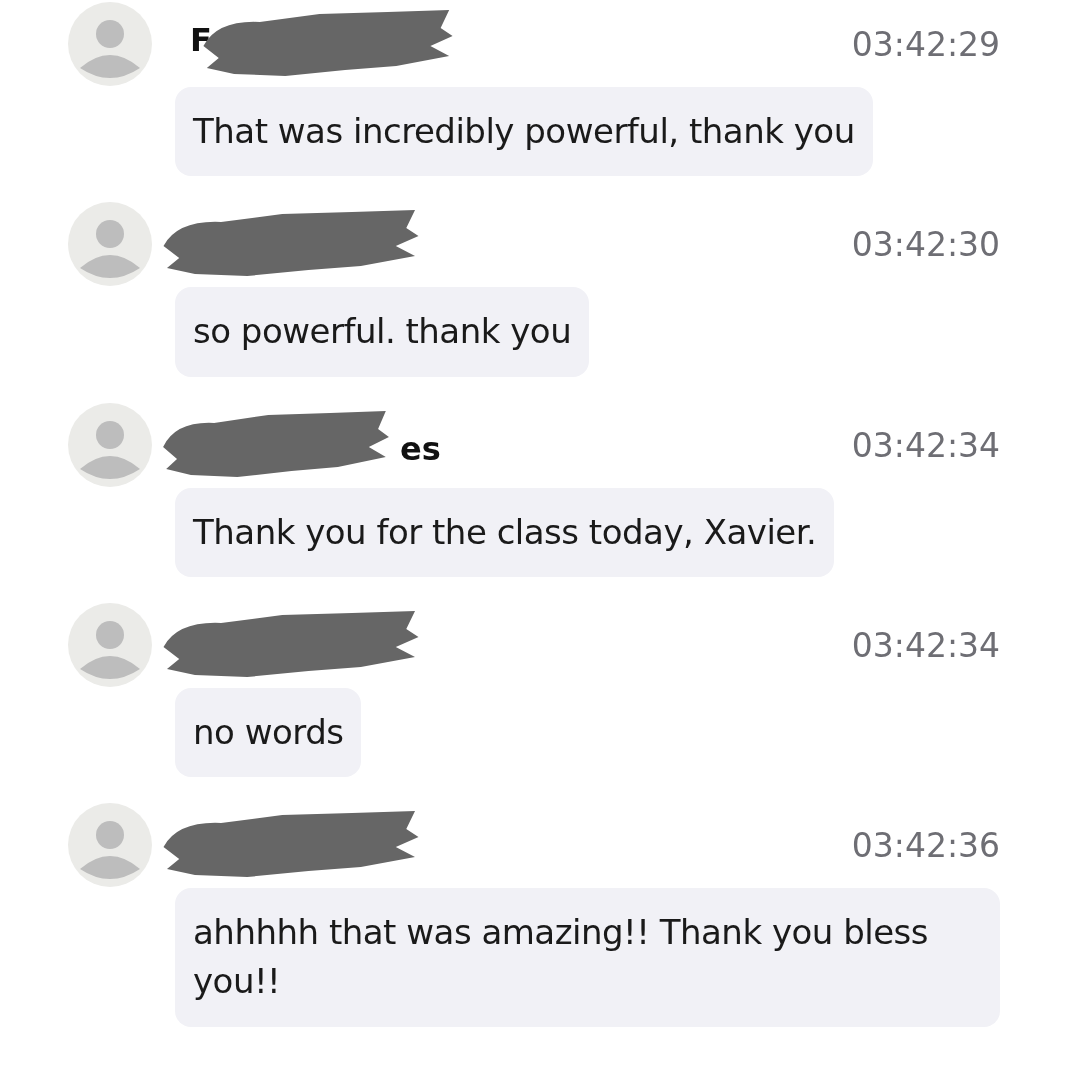 The height and width of the screenshot is (1080, 1080). Describe the element at coordinates (268, 732) in the screenshot. I see `message-bubble: no words` at that location.